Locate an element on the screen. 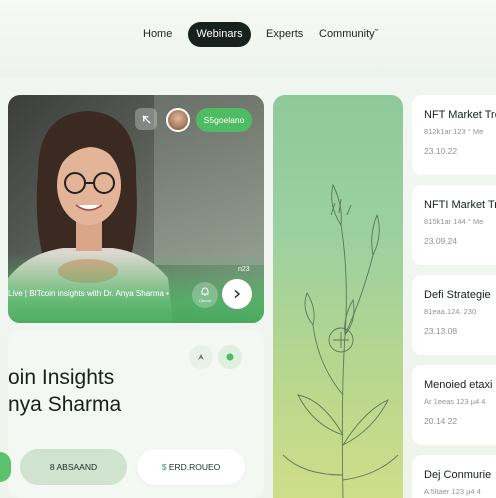  list-item-meta: Ar 1eeas 123 µ4 4 is located at coordinates (455, 401).